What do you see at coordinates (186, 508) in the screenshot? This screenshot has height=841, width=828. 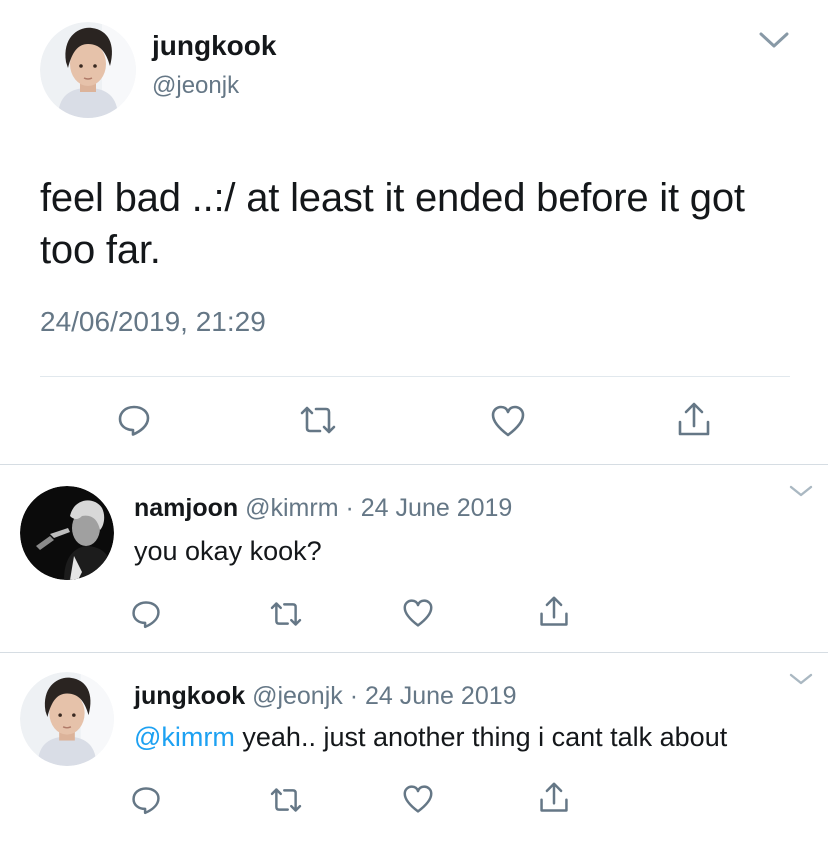 I see `display-name: namjoon` at bounding box center [186, 508].